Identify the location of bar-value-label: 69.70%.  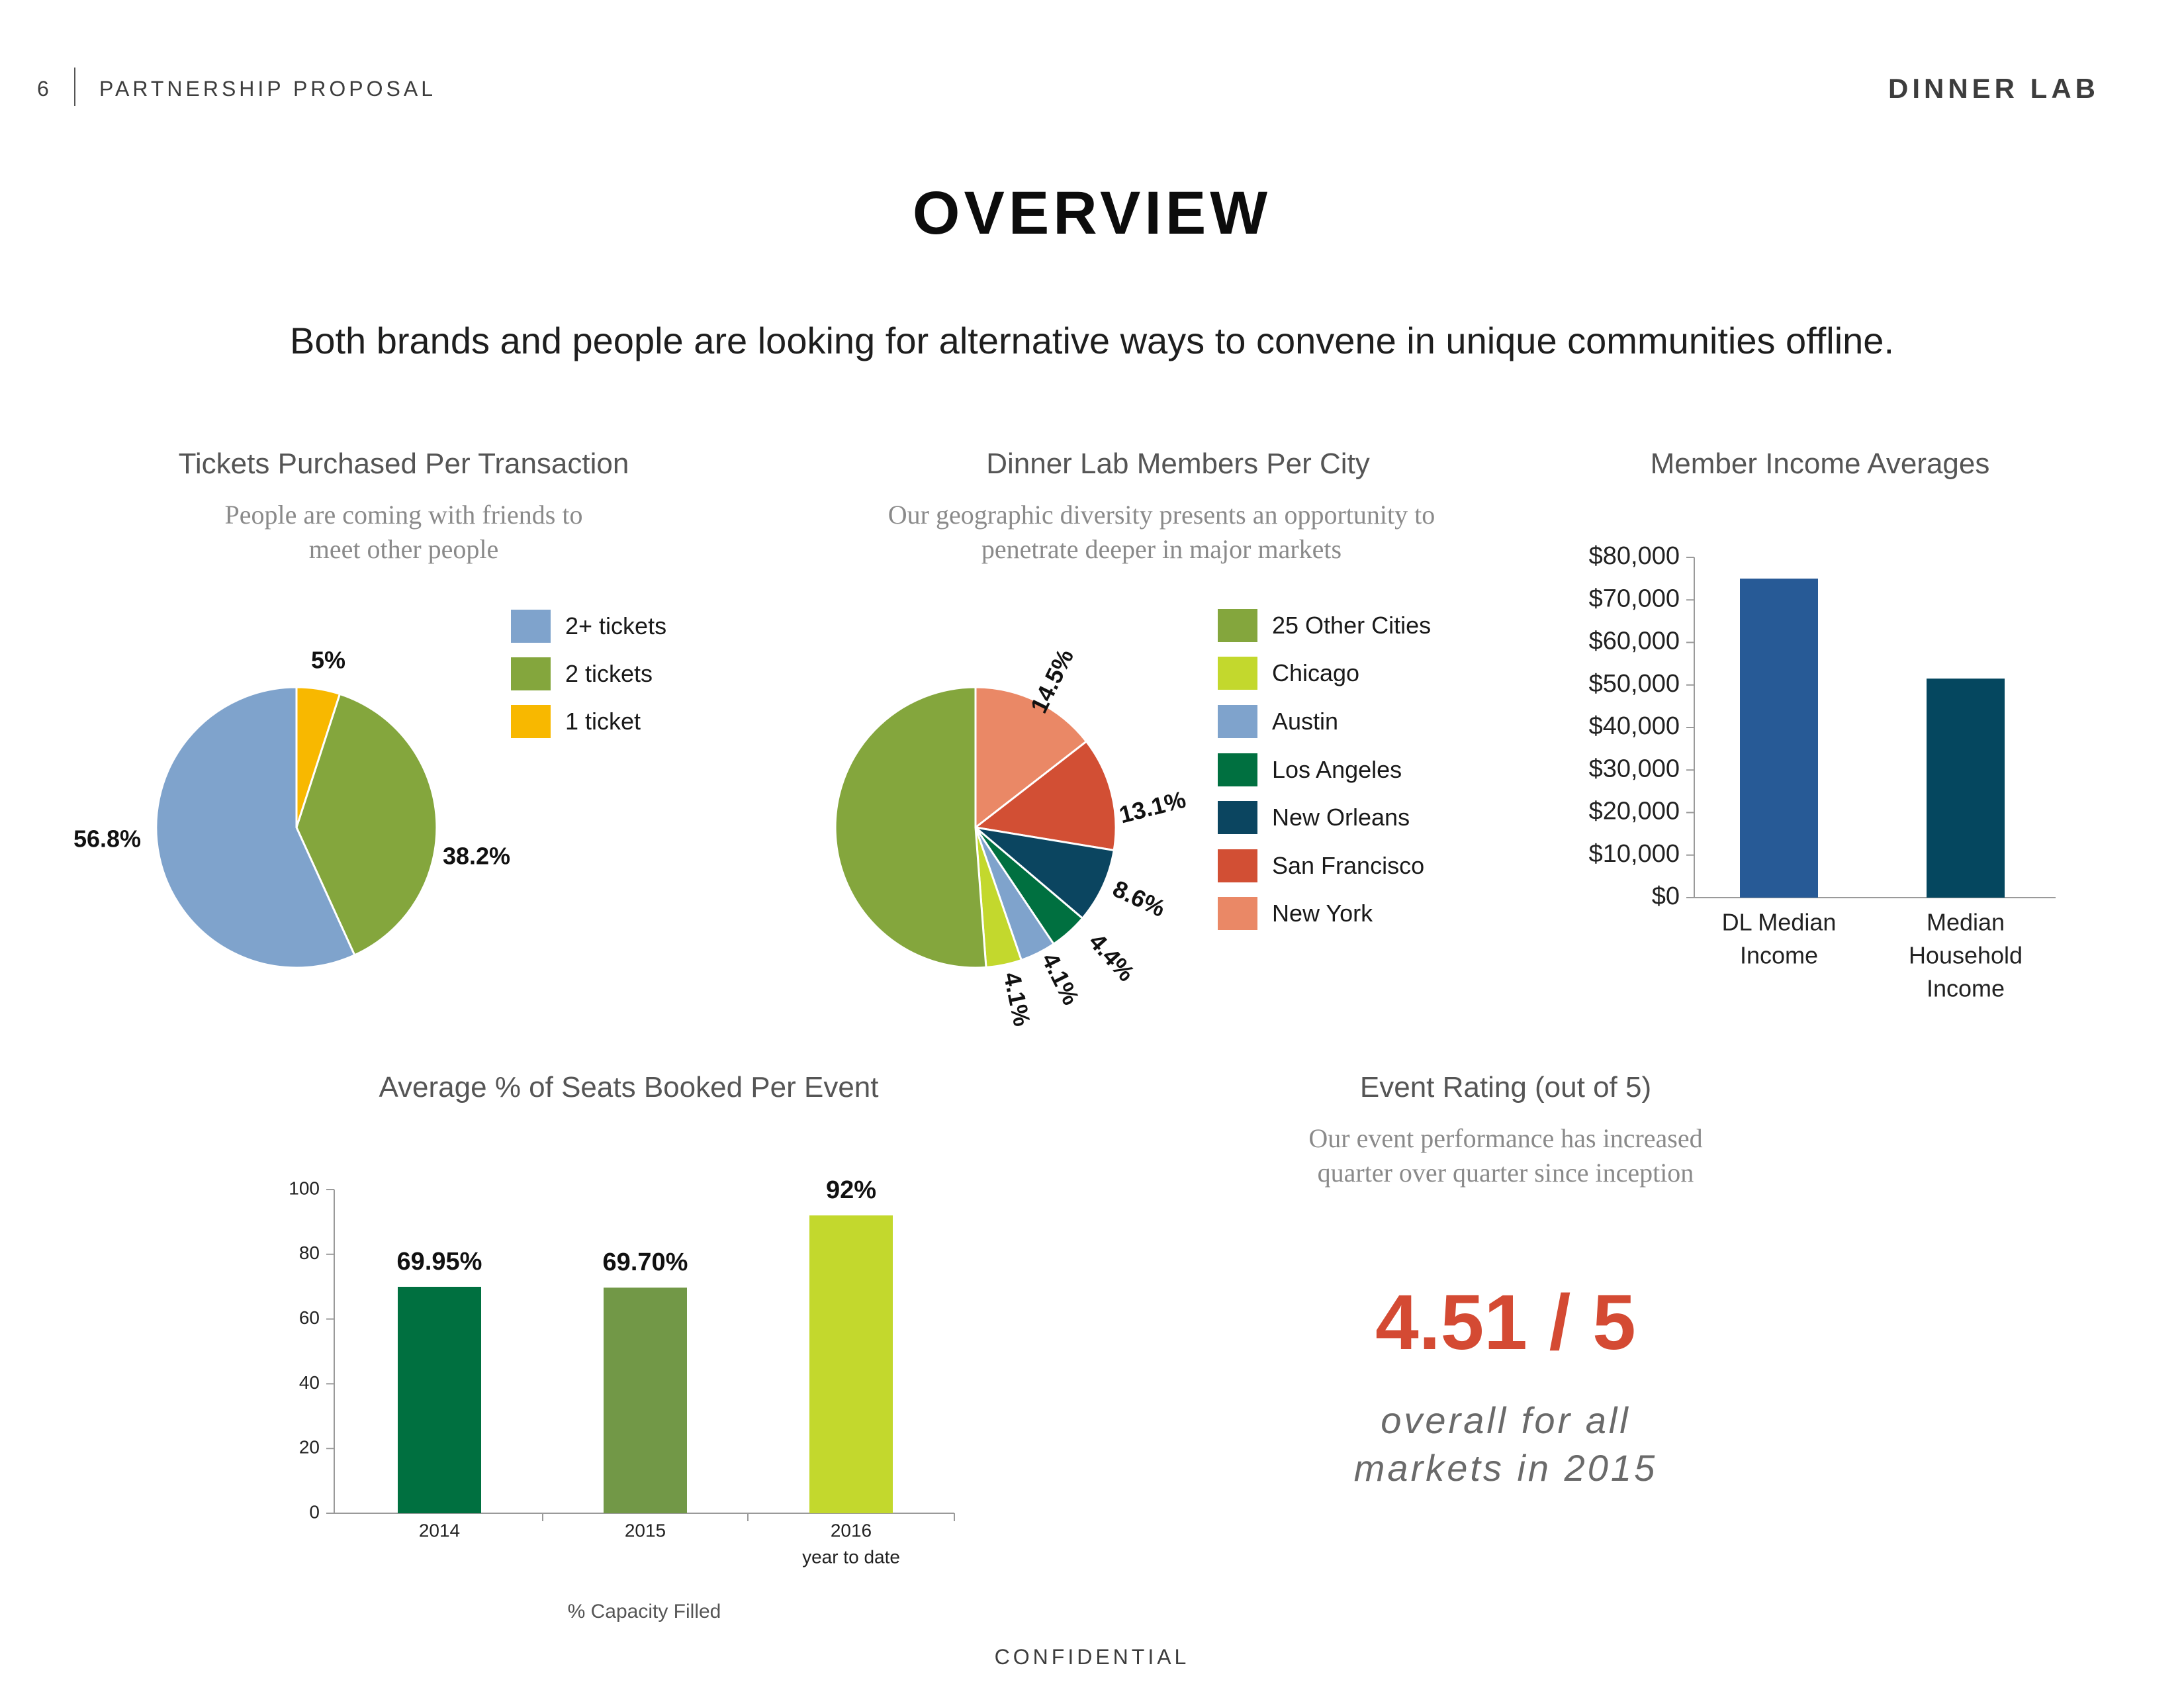
(645, 1262).